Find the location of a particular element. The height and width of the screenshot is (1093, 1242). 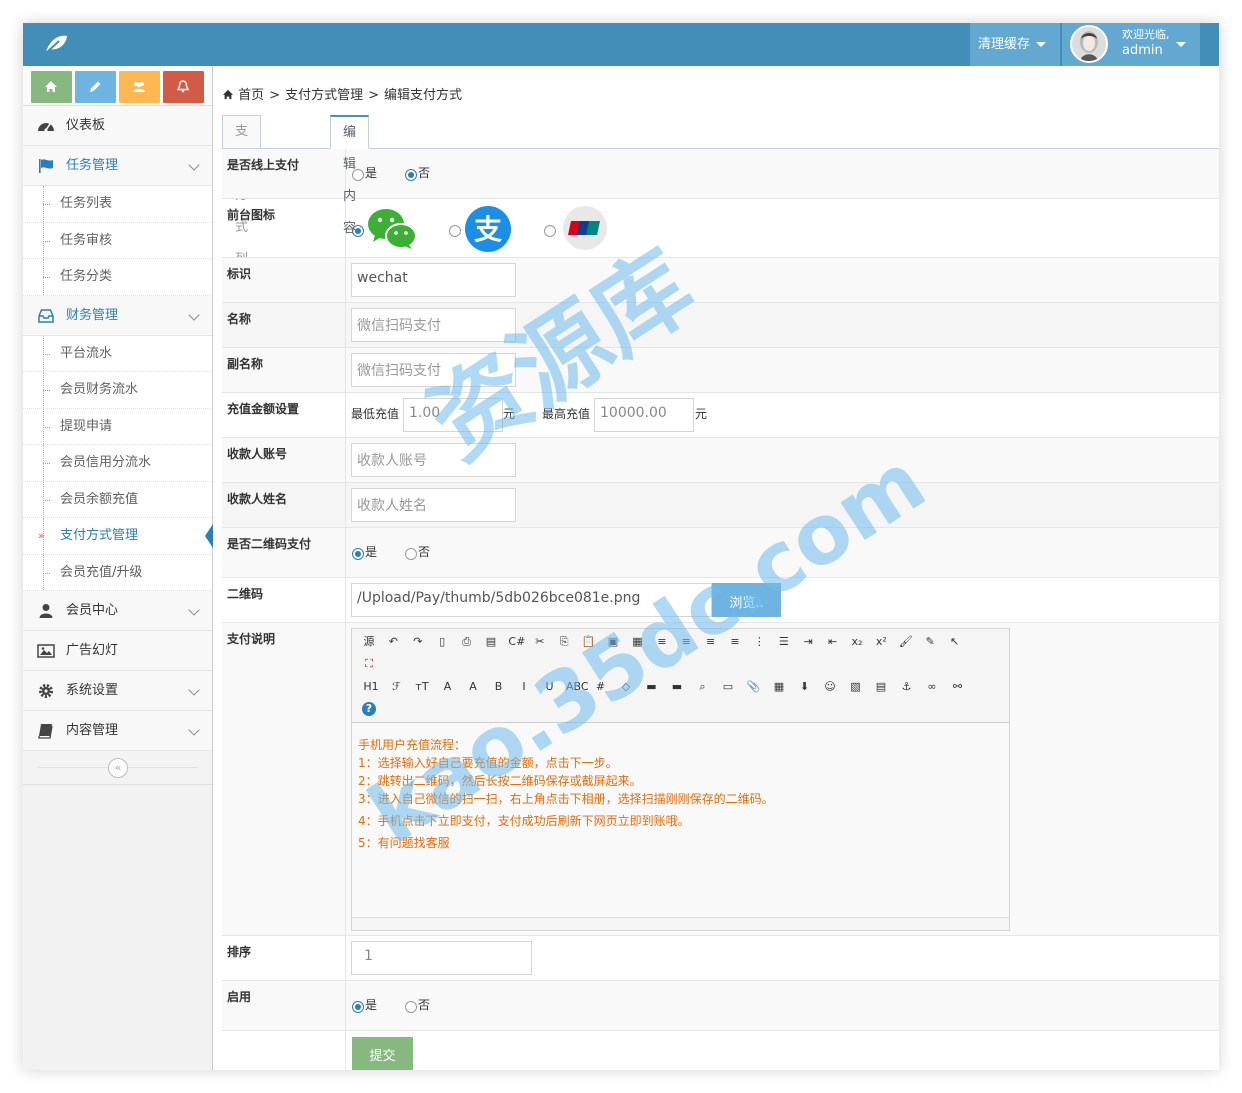

payee-account-input: 收款人账号 is located at coordinates (433, 460).